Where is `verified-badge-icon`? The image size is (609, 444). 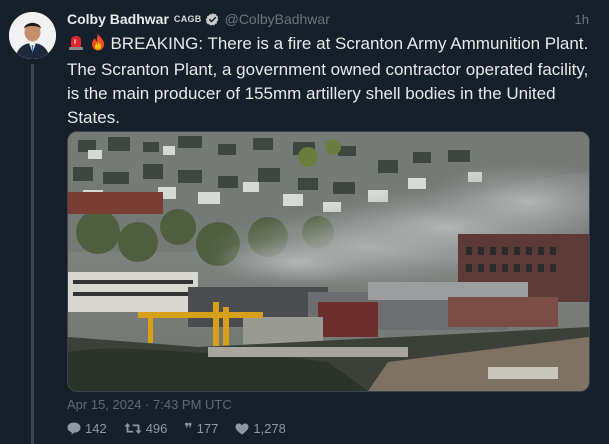
verified-badge-icon is located at coordinates (212, 19).